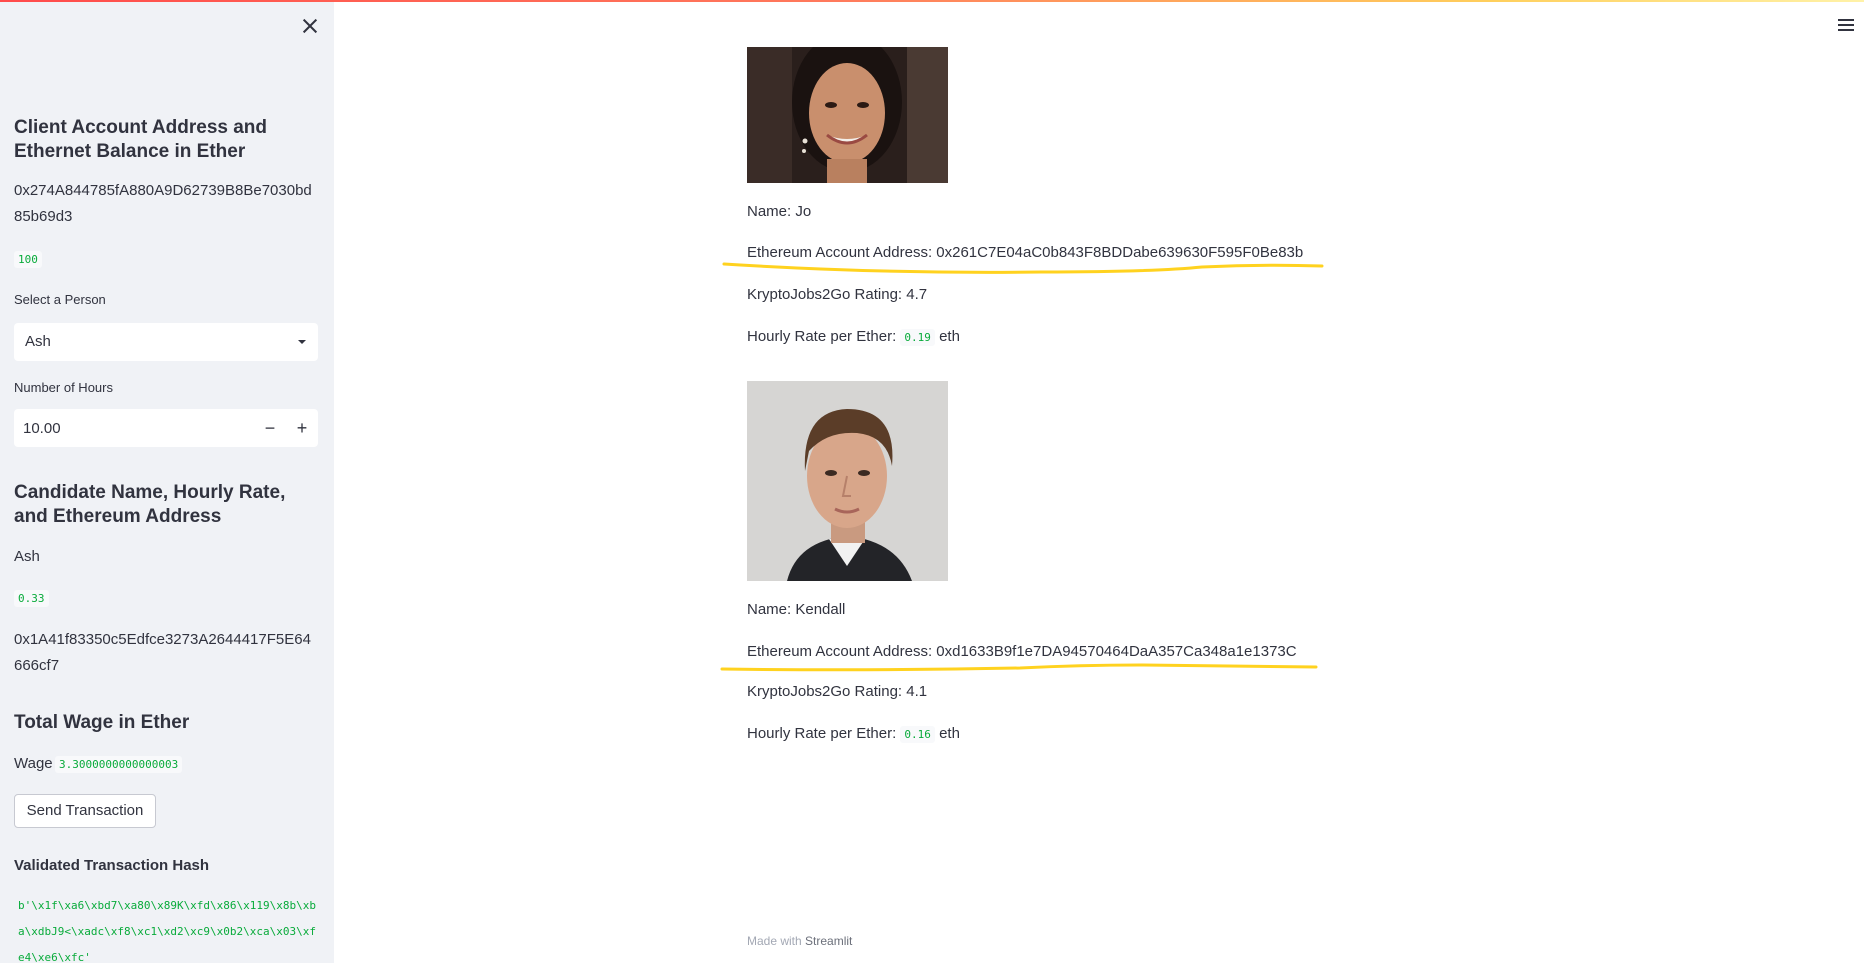  Describe the element at coordinates (85, 811) in the screenshot. I see `send-transaction-button: Send Transaction` at that location.